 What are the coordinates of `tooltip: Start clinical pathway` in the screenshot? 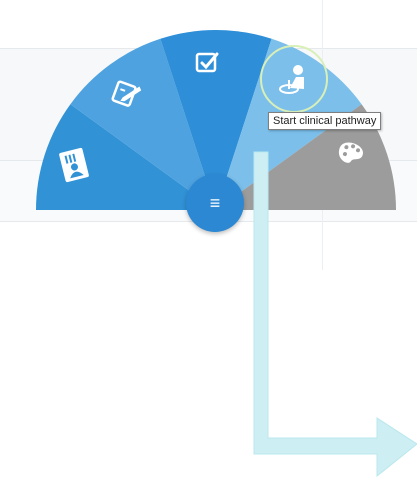 It's located at (325, 121).